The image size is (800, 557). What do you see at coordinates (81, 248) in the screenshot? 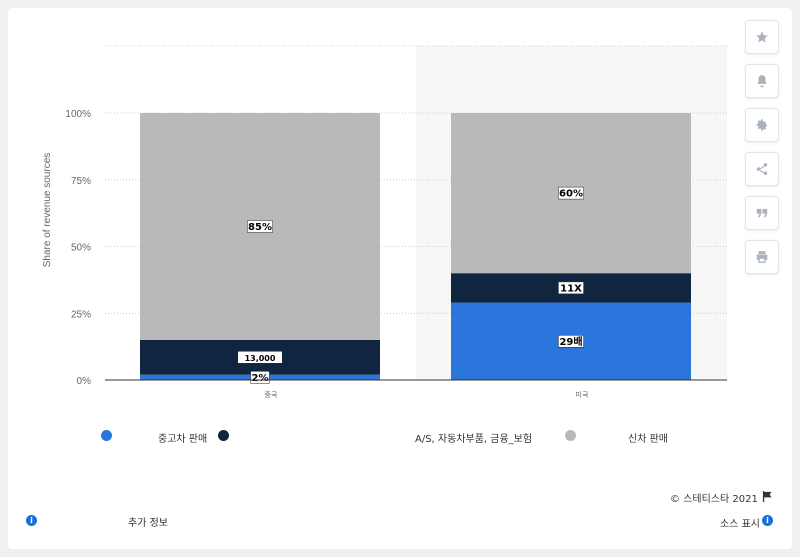
I see `y-tick-label: 50%` at bounding box center [81, 248].